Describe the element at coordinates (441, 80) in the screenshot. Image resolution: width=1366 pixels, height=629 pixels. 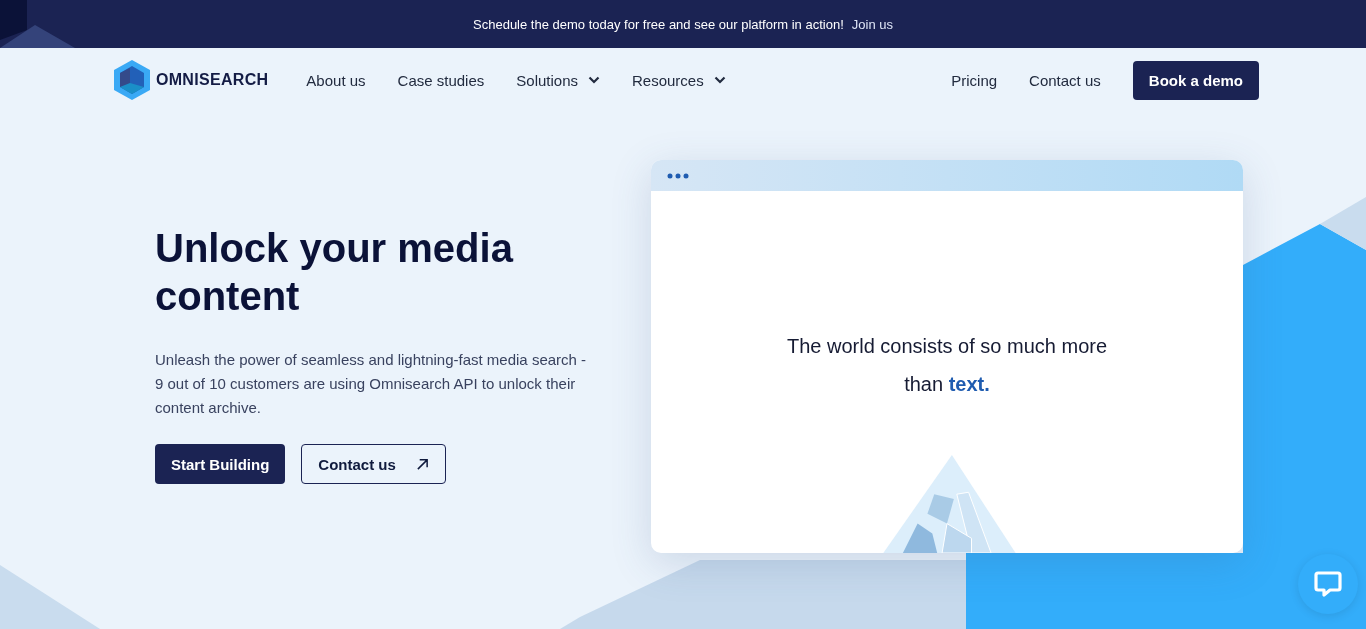
I see `nav-link: Case studies` at that location.